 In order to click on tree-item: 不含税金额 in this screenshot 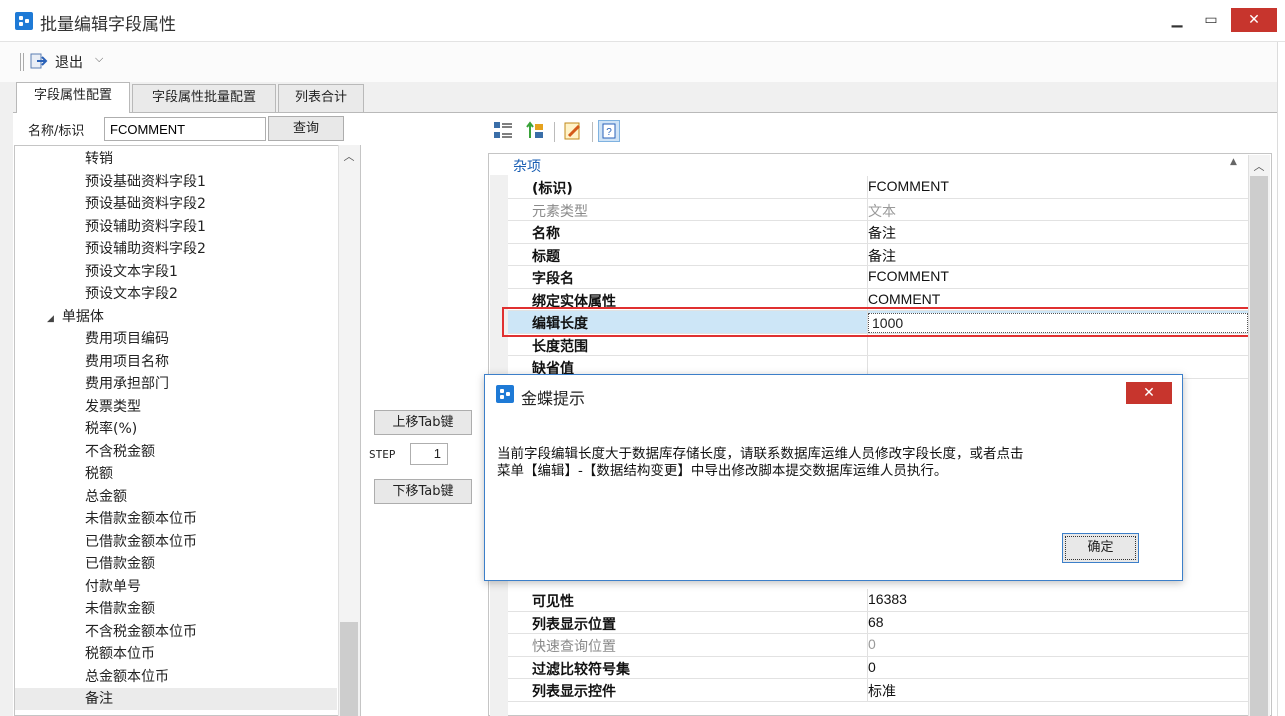, I will do `click(176, 452)`.